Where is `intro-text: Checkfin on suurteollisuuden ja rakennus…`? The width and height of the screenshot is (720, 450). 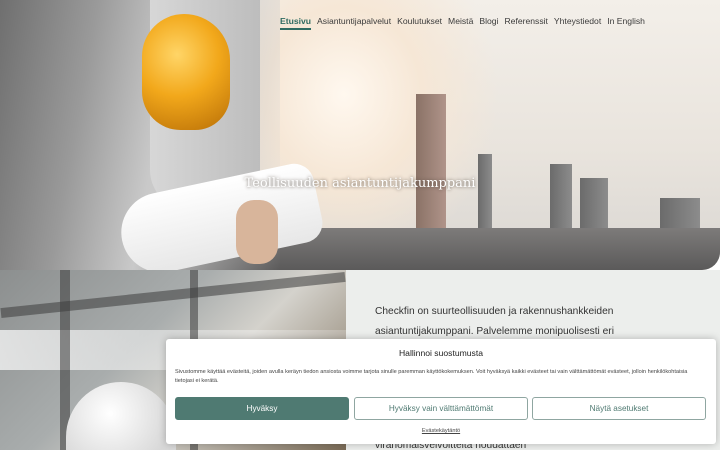 intro-text: Checkfin on suurteollisuuden ja rakennus… is located at coordinates (494, 321).